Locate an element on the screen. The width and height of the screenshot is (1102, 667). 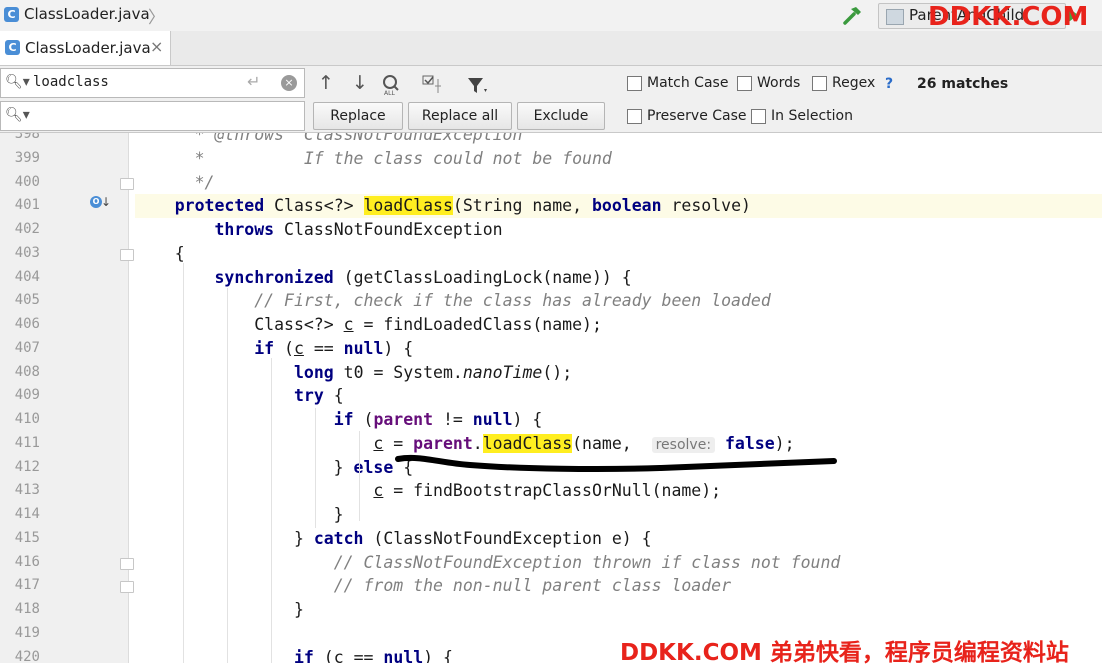
search-field: 🔍︎▾ ↵ × is located at coordinates (152, 83).